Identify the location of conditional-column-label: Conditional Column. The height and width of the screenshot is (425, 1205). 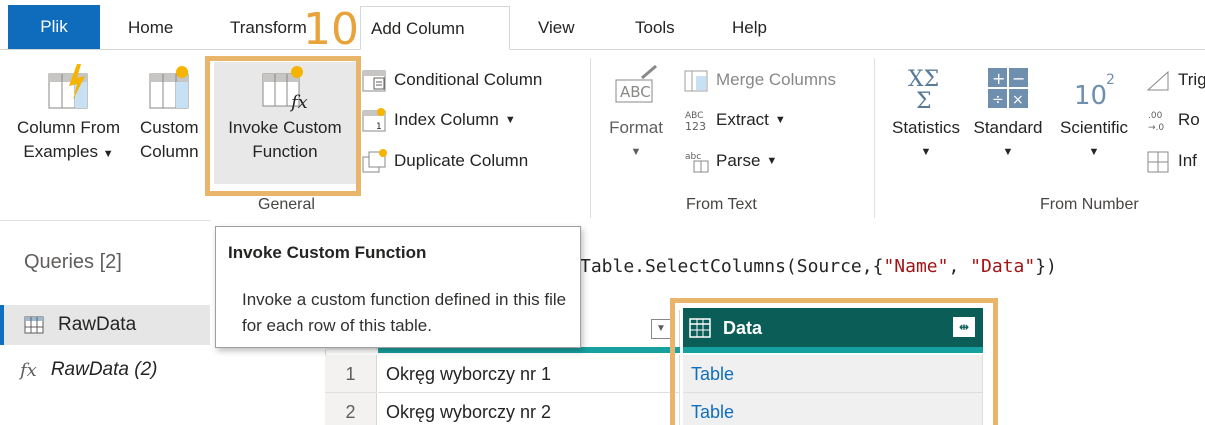
(468, 79).